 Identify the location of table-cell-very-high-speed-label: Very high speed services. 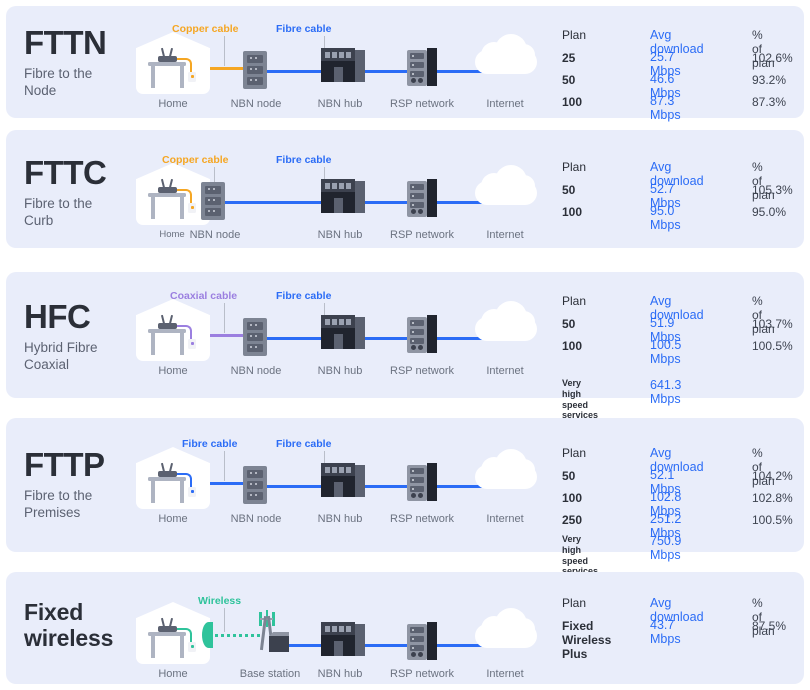
(580, 555).